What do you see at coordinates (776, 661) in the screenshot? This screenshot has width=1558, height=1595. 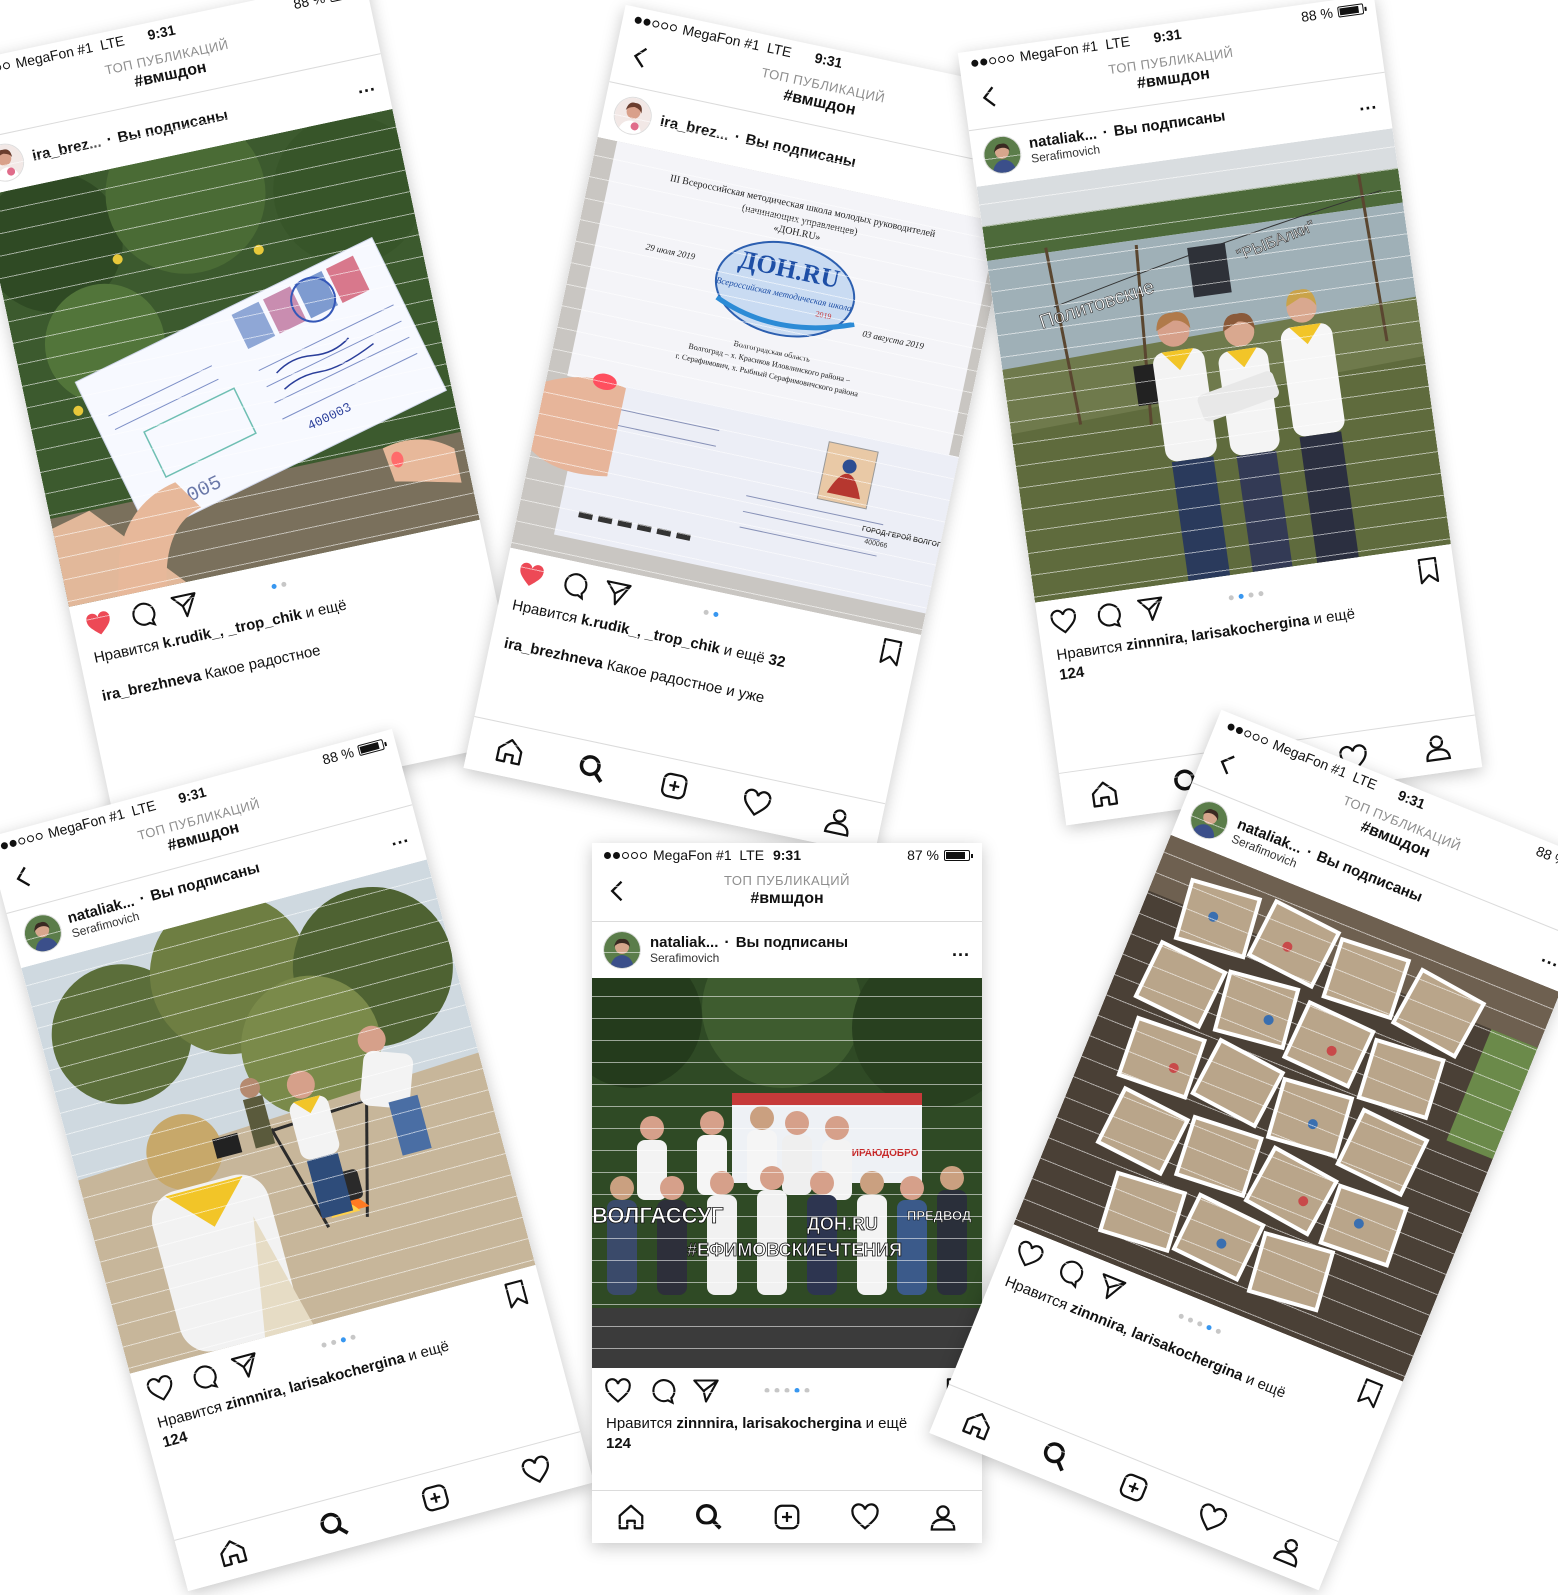 I see `likes-count: 32` at bounding box center [776, 661].